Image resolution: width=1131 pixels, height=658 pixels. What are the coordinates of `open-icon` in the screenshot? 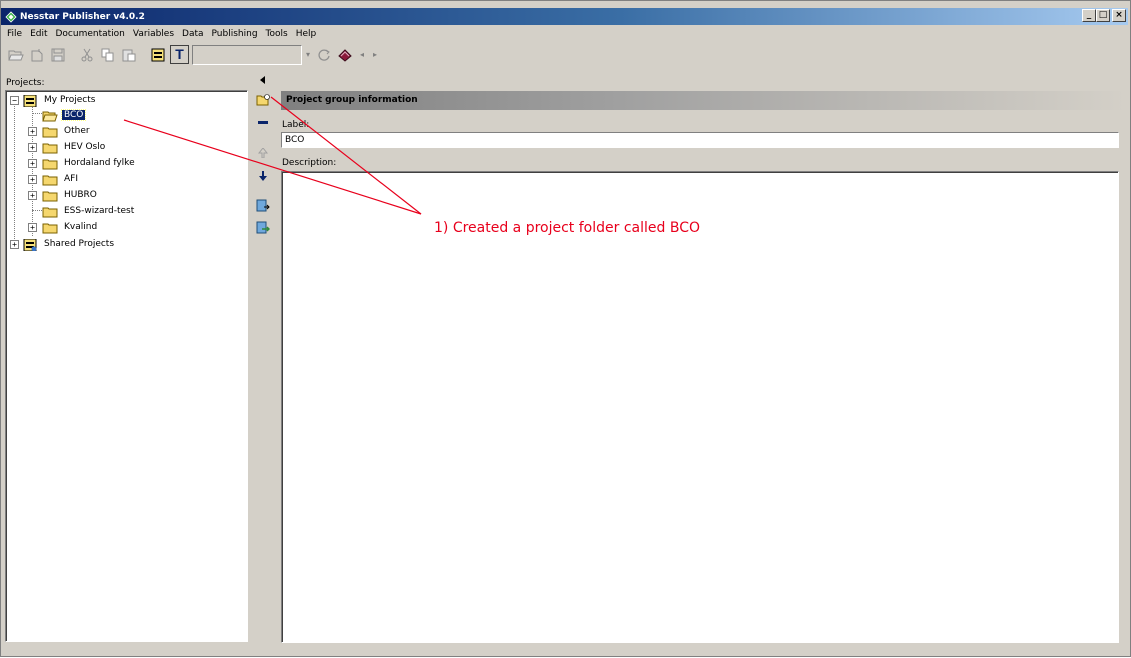 It's located at (16, 55).